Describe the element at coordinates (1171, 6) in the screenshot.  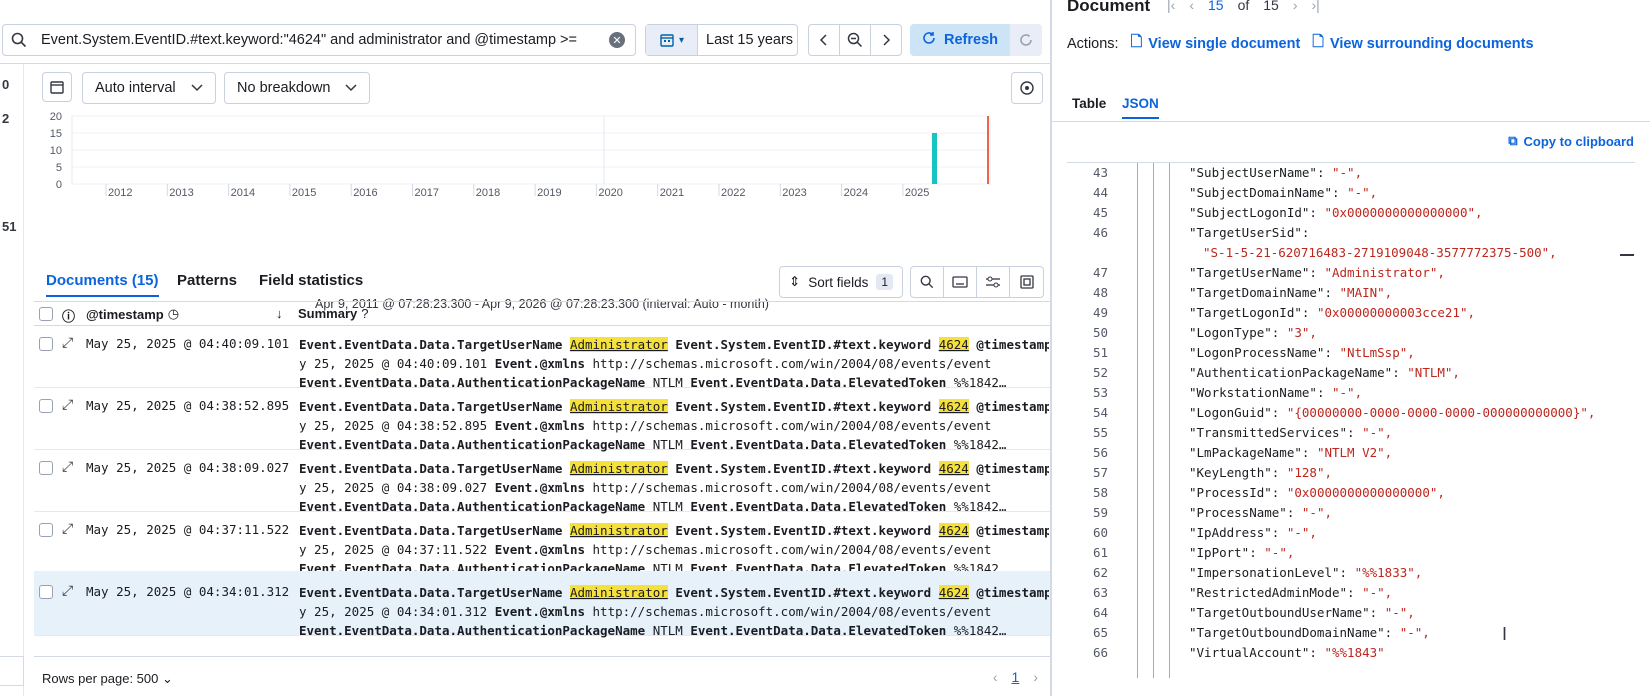
I see `first-page-icon: |‹` at that location.